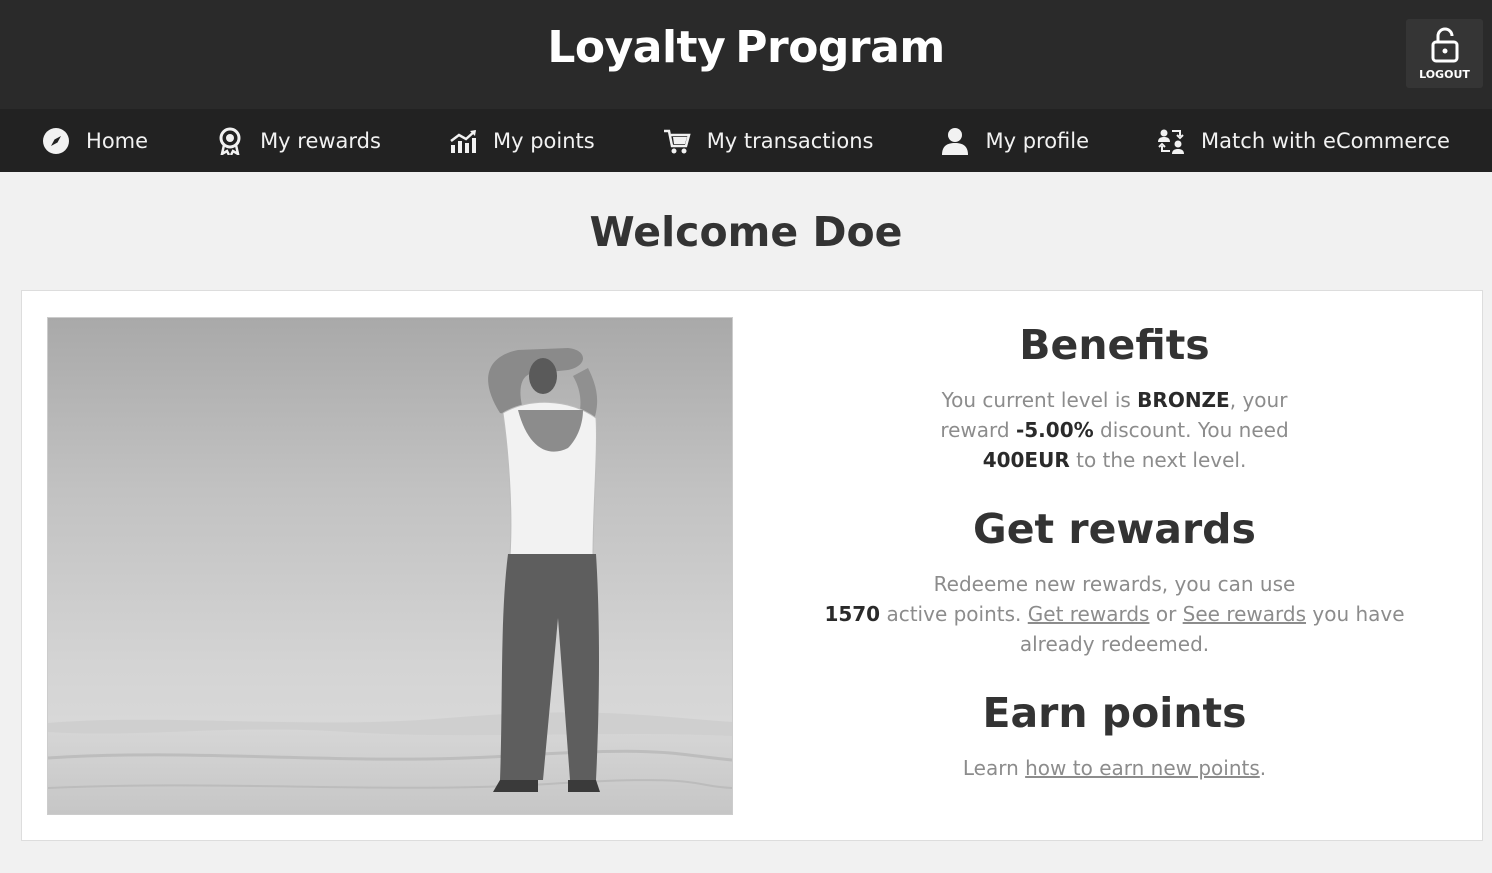 The height and width of the screenshot is (873, 1492). I want to click on discount-value: -5.00%, so click(1054, 430).